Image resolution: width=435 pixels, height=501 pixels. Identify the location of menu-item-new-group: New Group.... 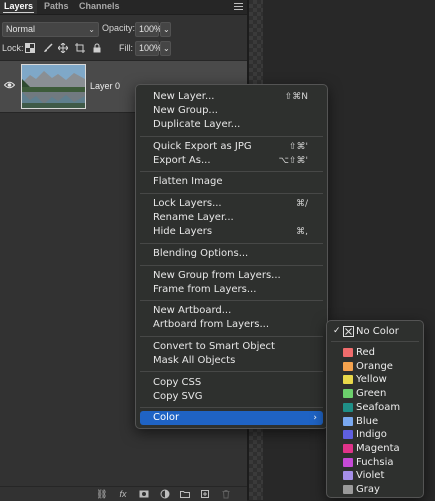
(231, 111).